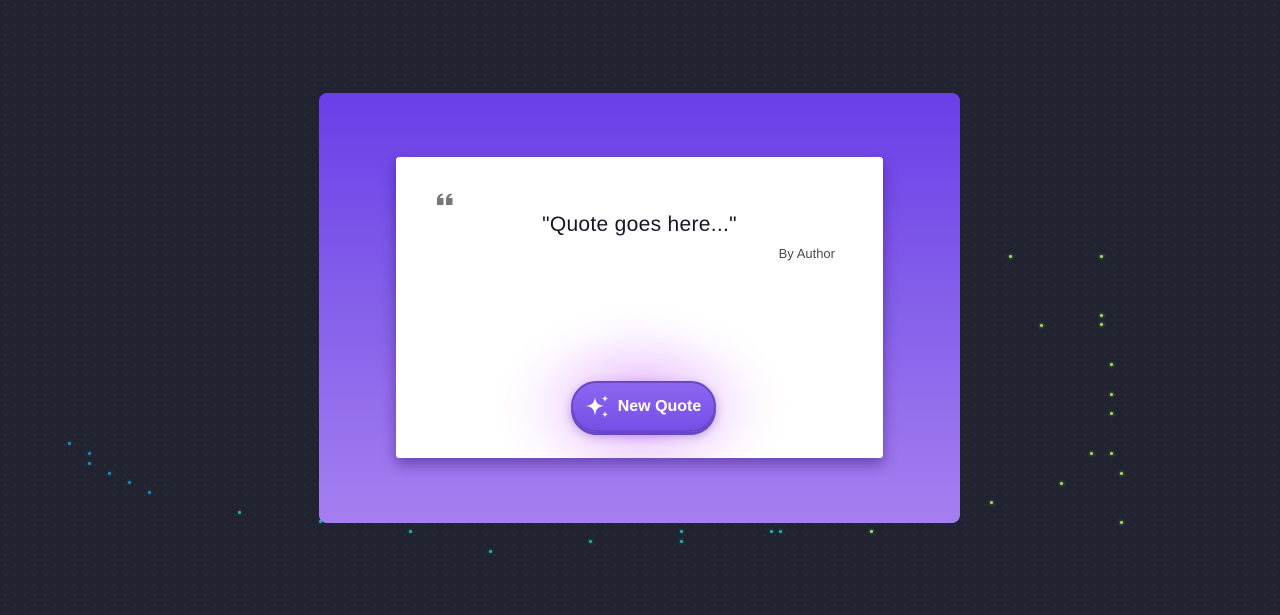  What do you see at coordinates (639, 224) in the screenshot?
I see `quote-text: "Quote goes here..."` at bounding box center [639, 224].